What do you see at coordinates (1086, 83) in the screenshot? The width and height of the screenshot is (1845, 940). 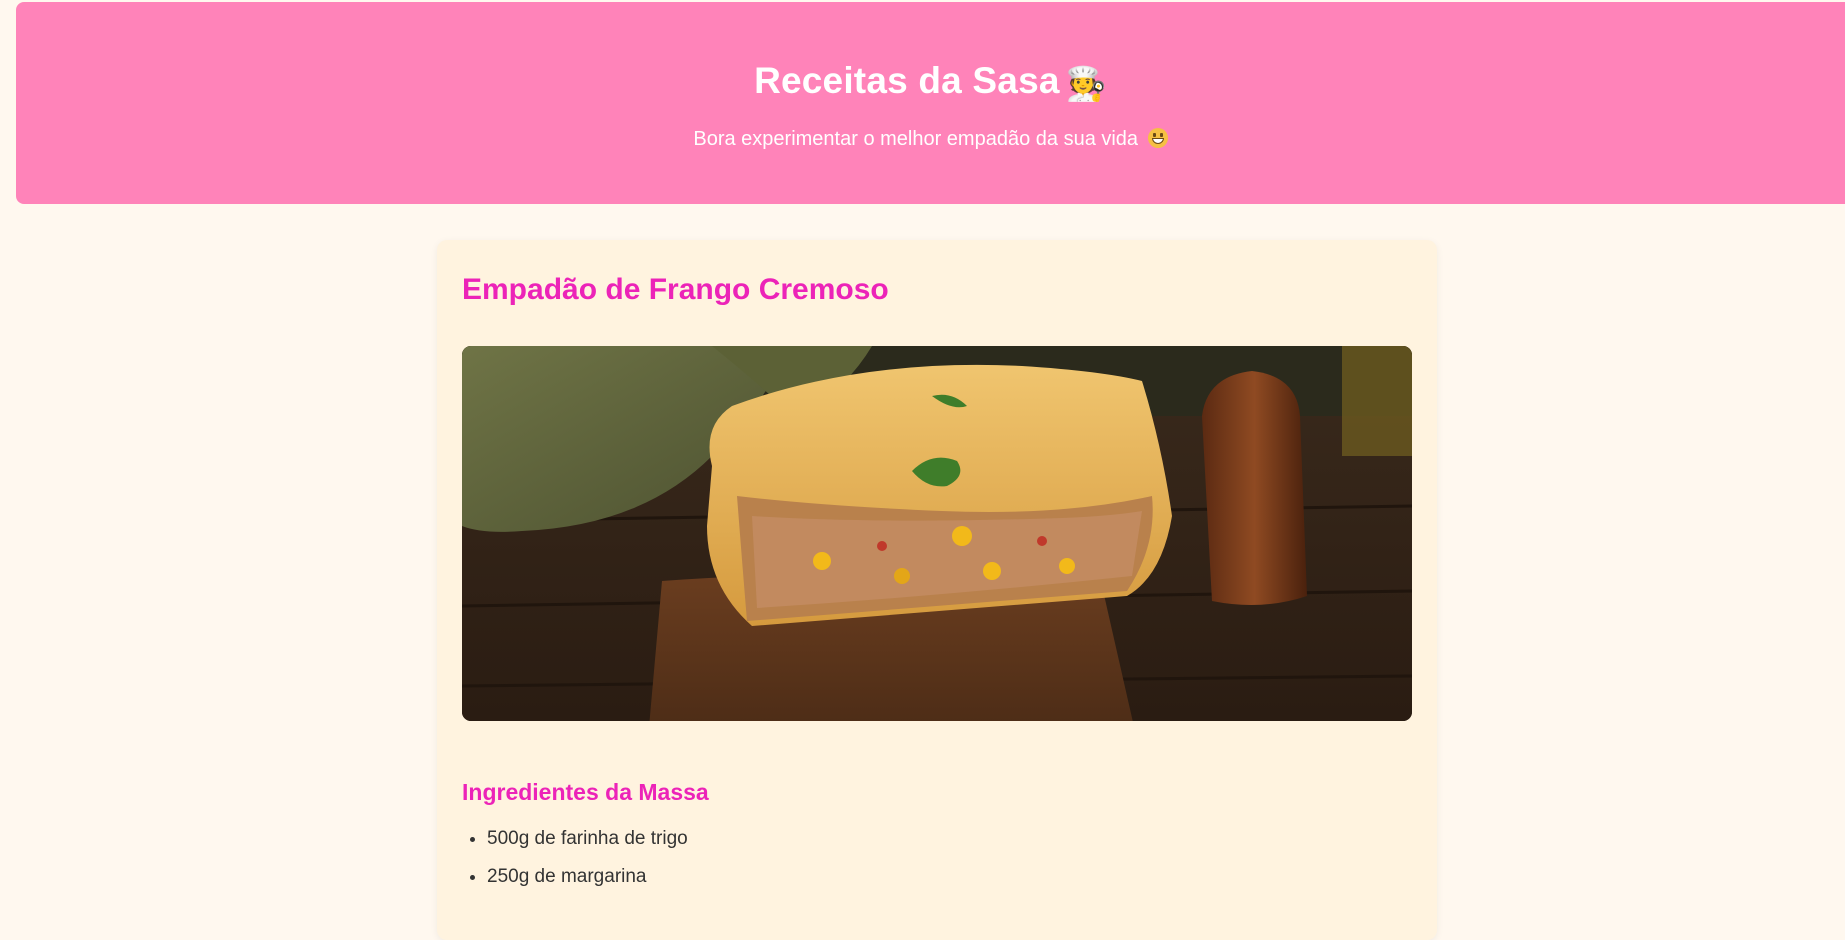 I see `chef-icon: 🧑‍🍳` at bounding box center [1086, 83].